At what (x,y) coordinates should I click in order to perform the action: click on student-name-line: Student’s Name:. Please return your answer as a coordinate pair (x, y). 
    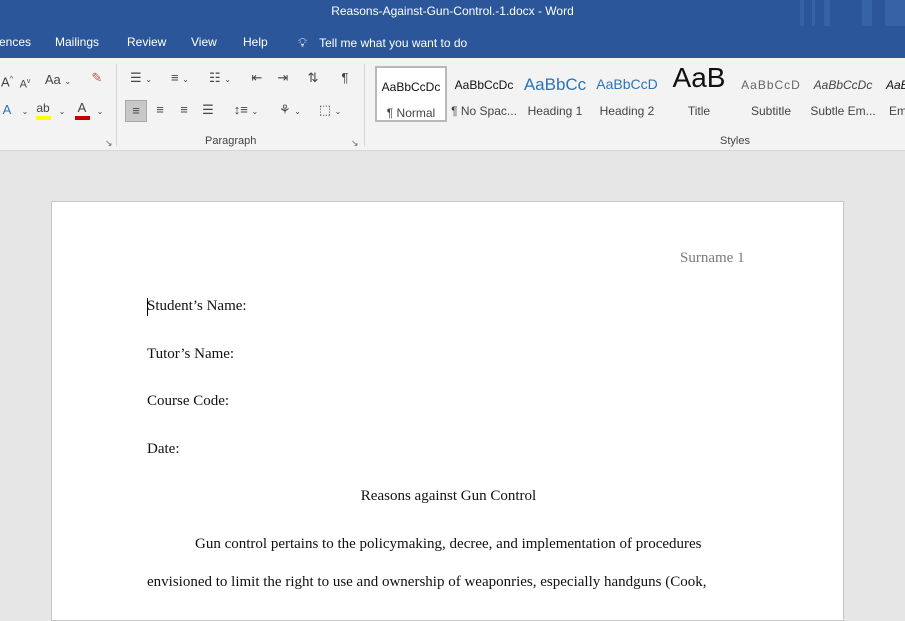
    Looking at the image, I should click on (197, 306).